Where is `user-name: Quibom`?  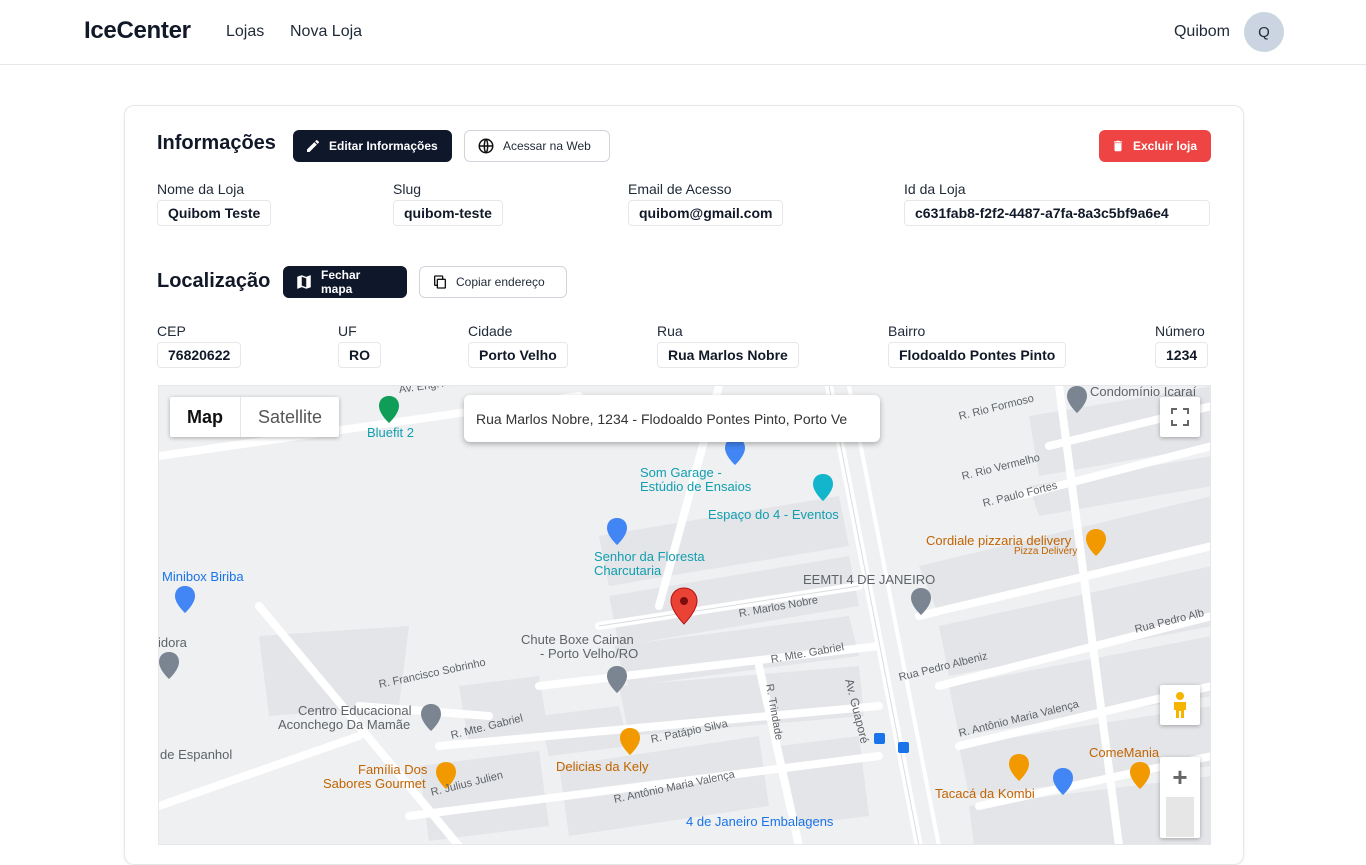
user-name: Quibom is located at coordinates (1202, 32).